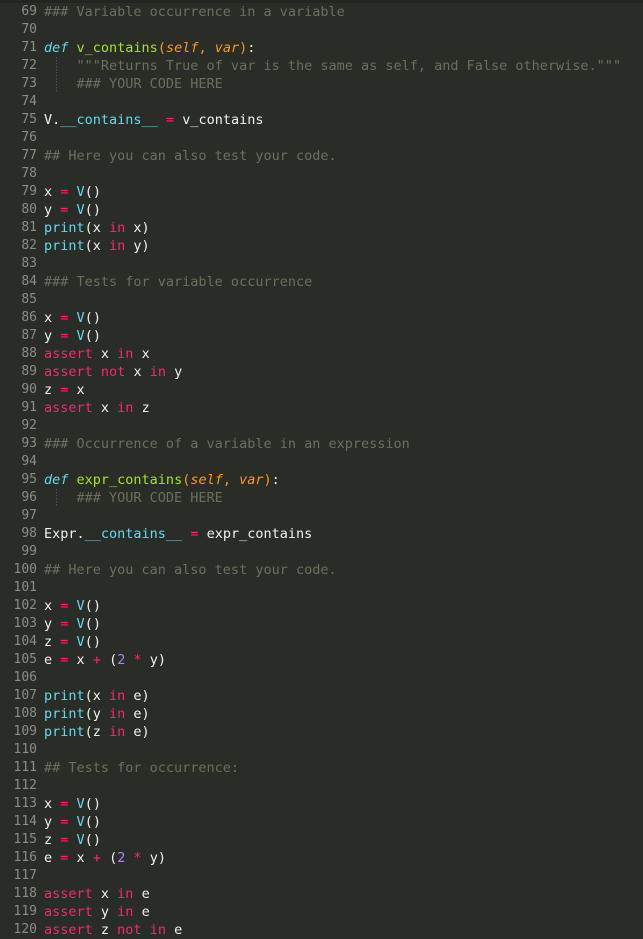 The width and height of the screenshot is (643, 939). I want to click on line-source: print(x in y), so click(97, 246).